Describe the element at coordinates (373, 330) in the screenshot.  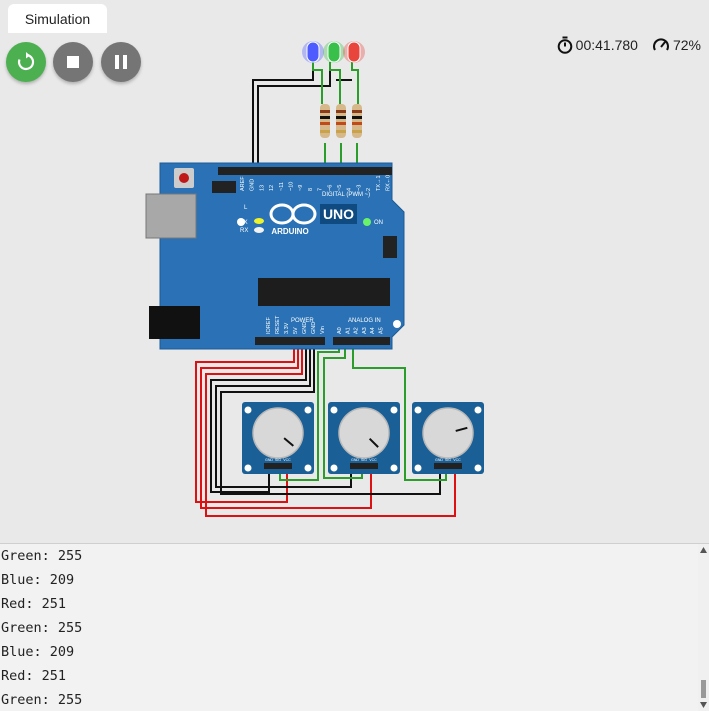
I see `pin-label: A4` at that location.